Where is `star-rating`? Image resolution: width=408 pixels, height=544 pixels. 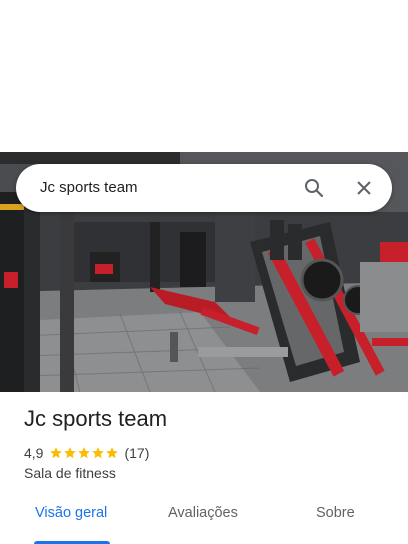 star-rating is located at coordinates (84, 453).